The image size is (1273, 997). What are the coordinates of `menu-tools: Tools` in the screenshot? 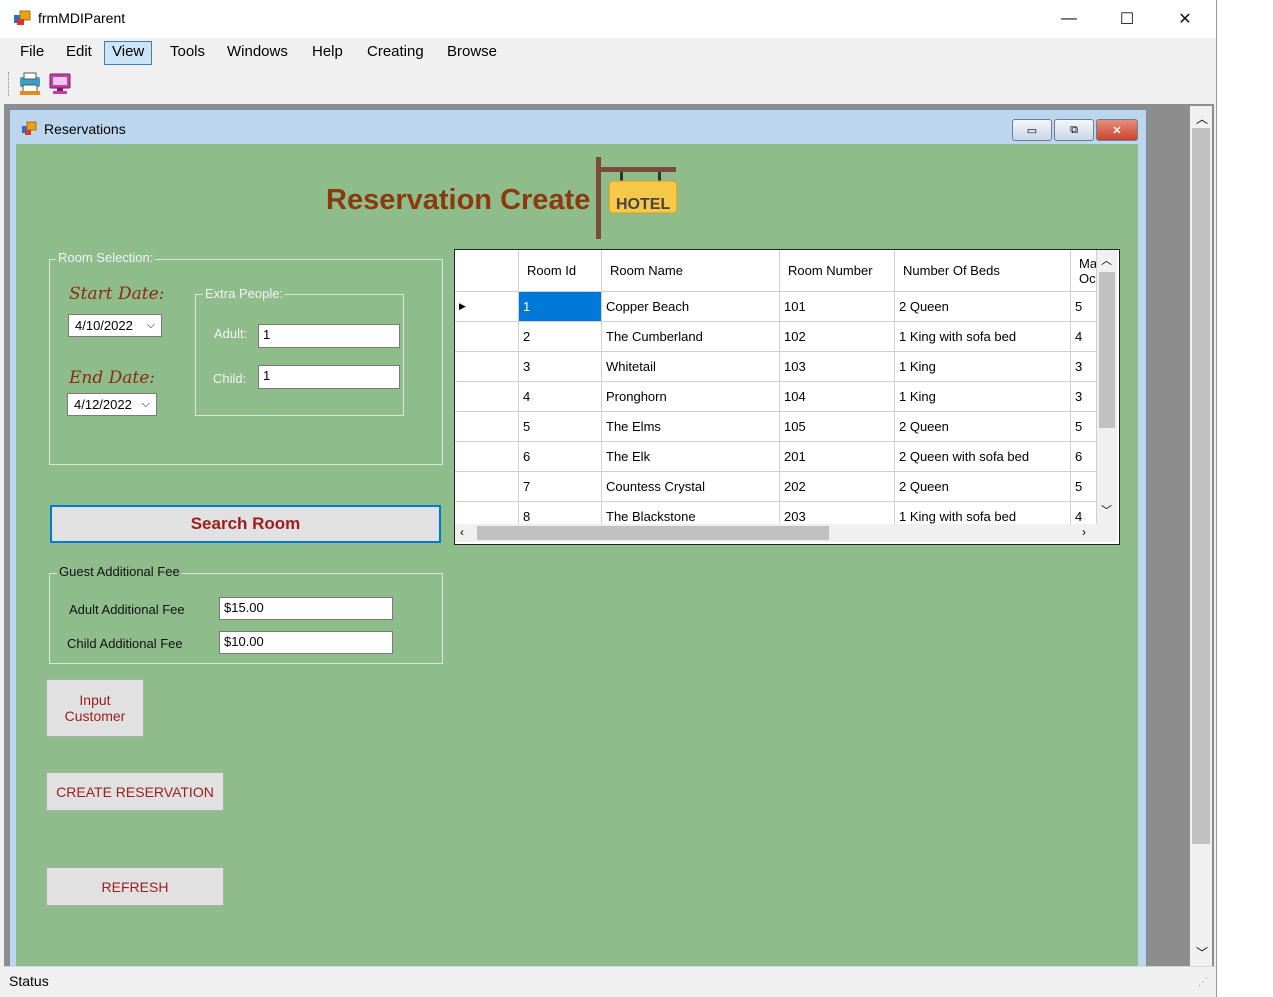 It's located at (187, 52).